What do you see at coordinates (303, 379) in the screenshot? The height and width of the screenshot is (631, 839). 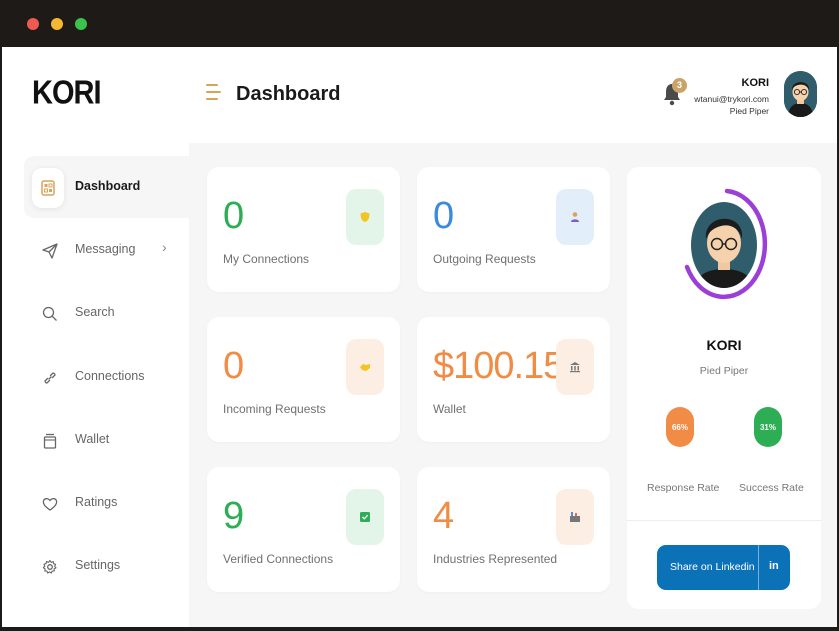 I see `stat-card-incoming-requests: 0 Incoming Requests` at bounding box center [303, 379].